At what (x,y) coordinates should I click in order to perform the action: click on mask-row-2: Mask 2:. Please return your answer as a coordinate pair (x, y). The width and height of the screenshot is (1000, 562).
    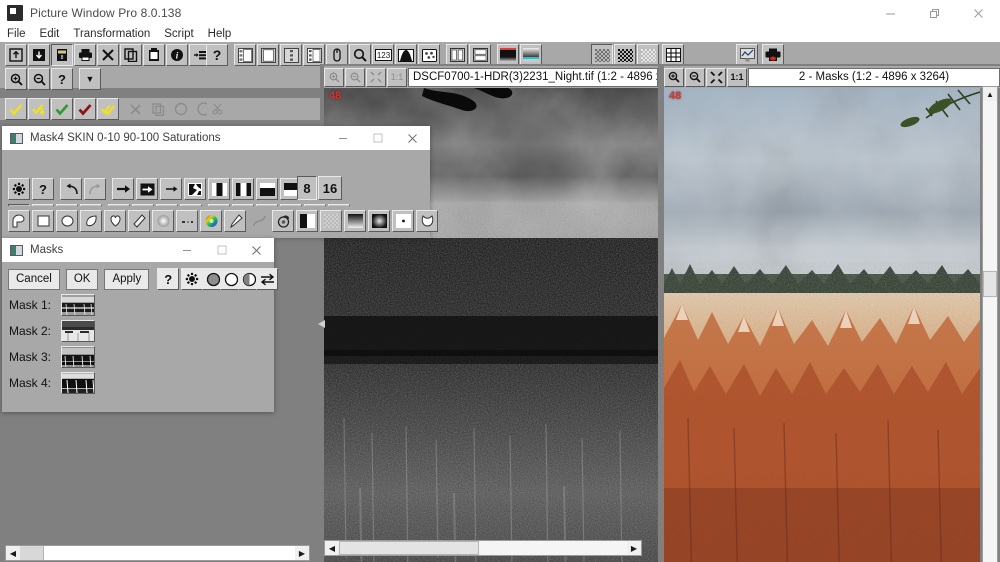
    Looking at the image, I should click on (141, 331).